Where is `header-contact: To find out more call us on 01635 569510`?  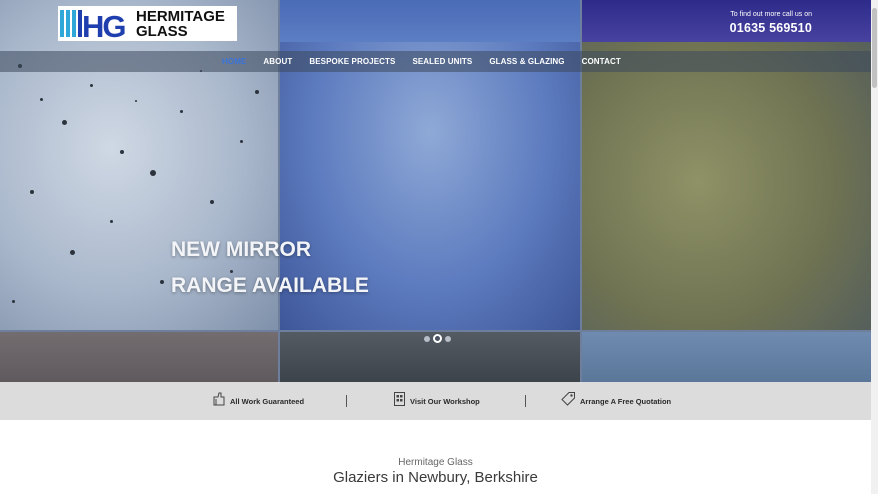
header-contact: To find out more call us on 01635 569510 is located at coordinates (771, 23).